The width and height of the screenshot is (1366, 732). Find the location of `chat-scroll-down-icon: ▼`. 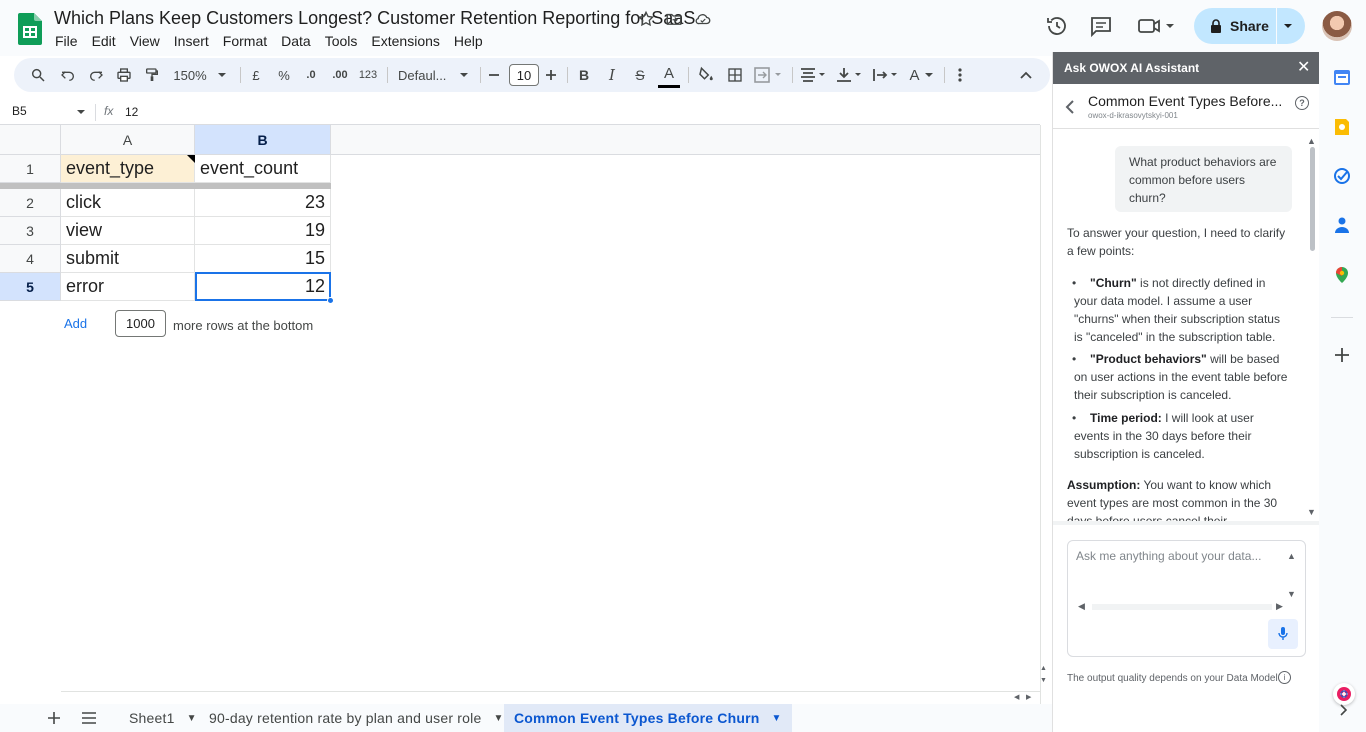

chat-scroll-down-icon: ▼ is located at coordinates (1311, 512).